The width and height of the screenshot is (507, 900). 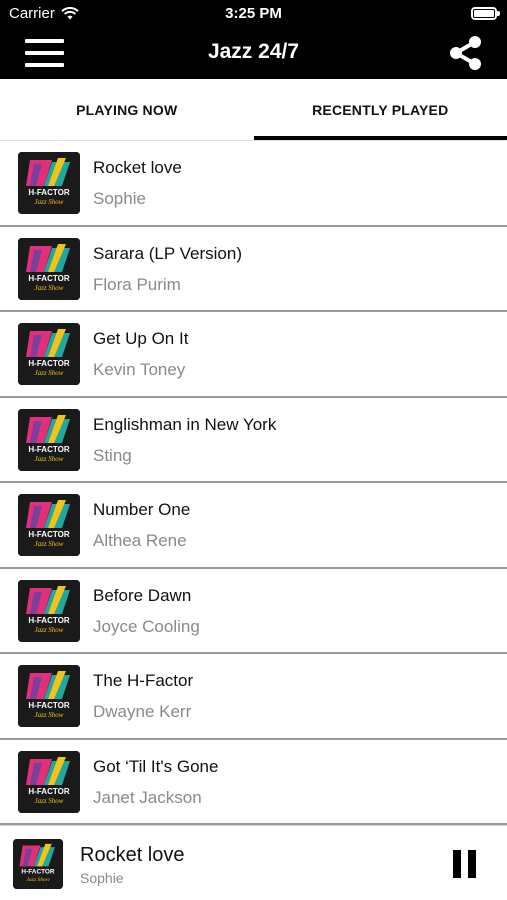 I want to click on nav-bar: Jazz 24/7, so click(x=253, y=52).